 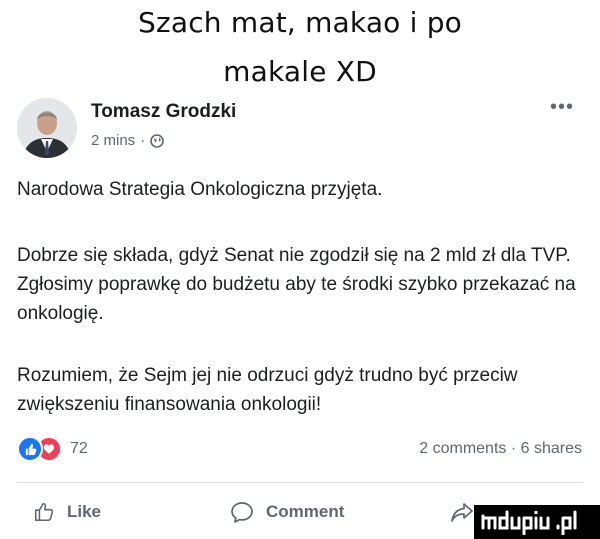 I want to click on post-meta: 2 mins ·, so click(x=127, y=140).